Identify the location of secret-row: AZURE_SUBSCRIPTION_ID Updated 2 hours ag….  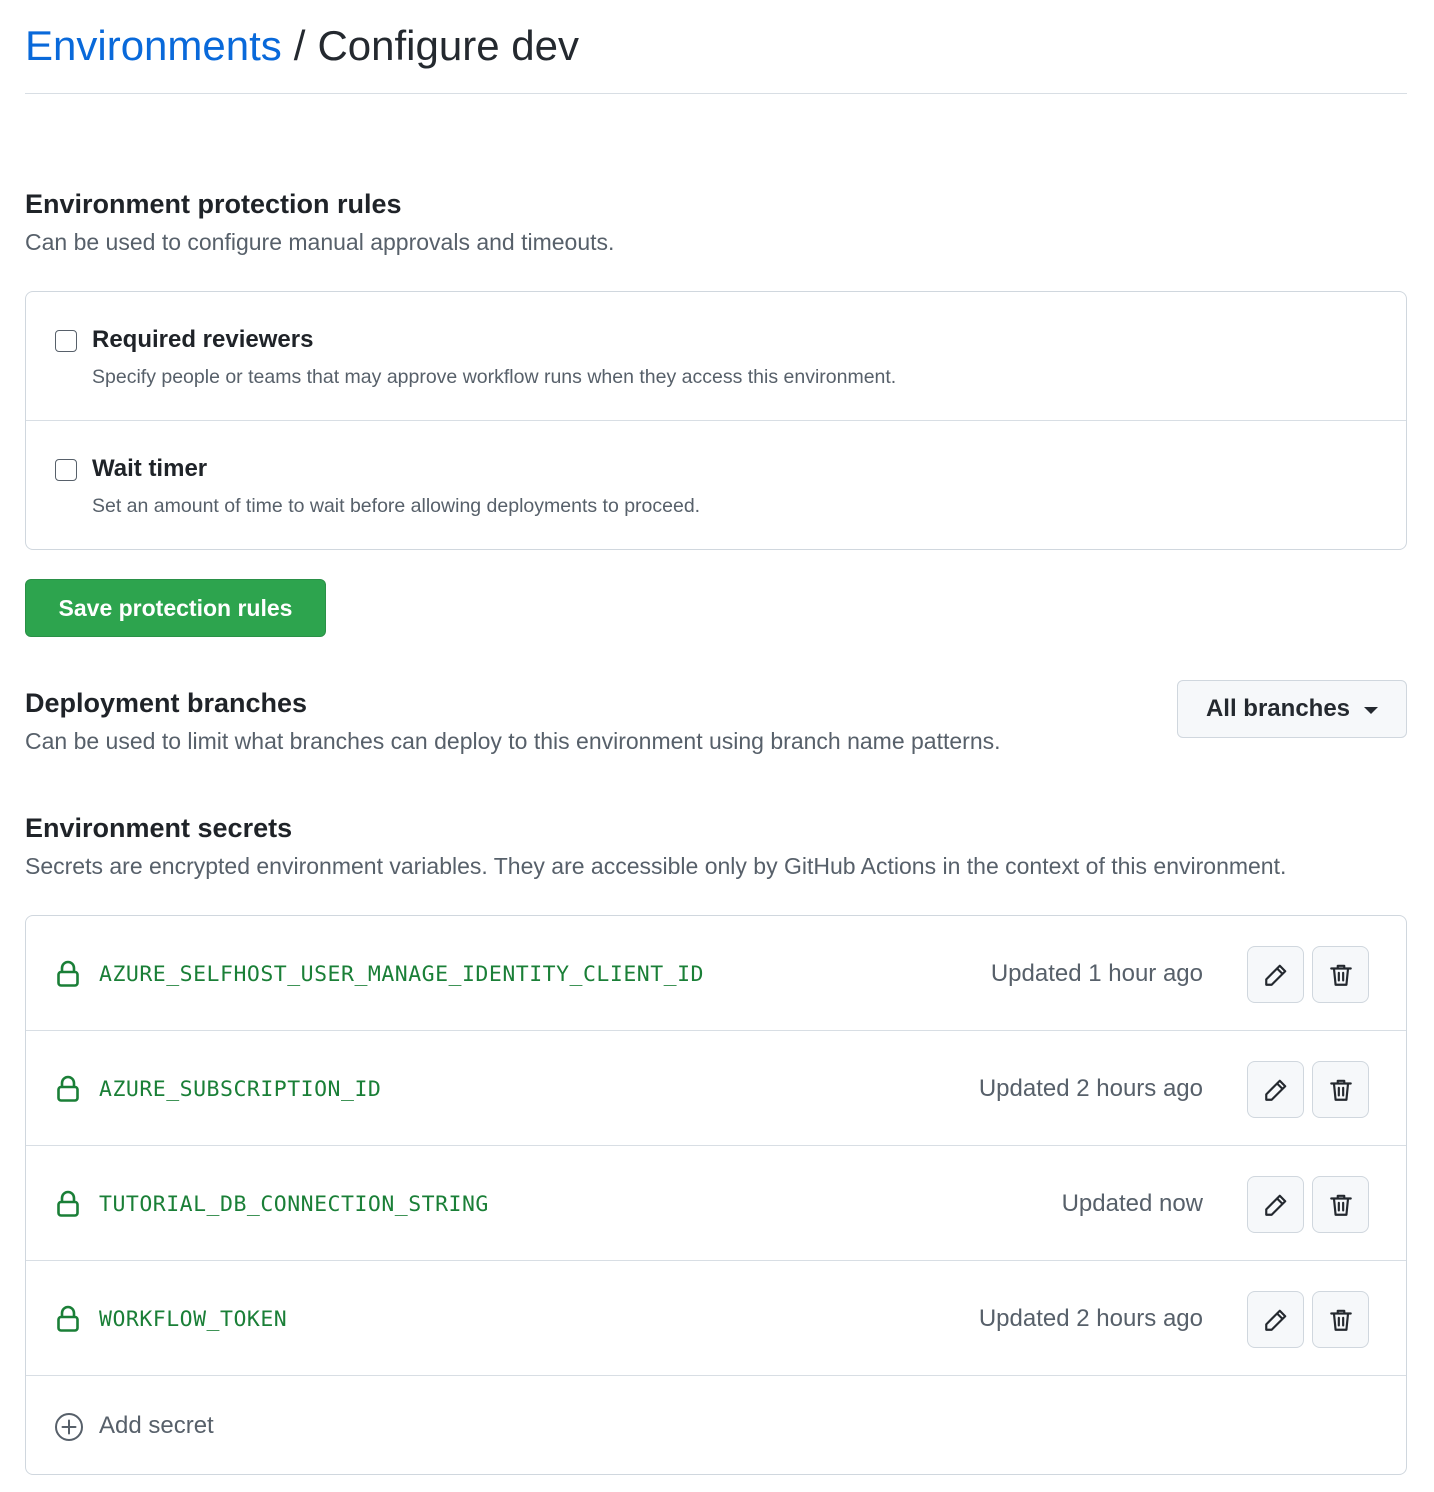
(716, 1088).